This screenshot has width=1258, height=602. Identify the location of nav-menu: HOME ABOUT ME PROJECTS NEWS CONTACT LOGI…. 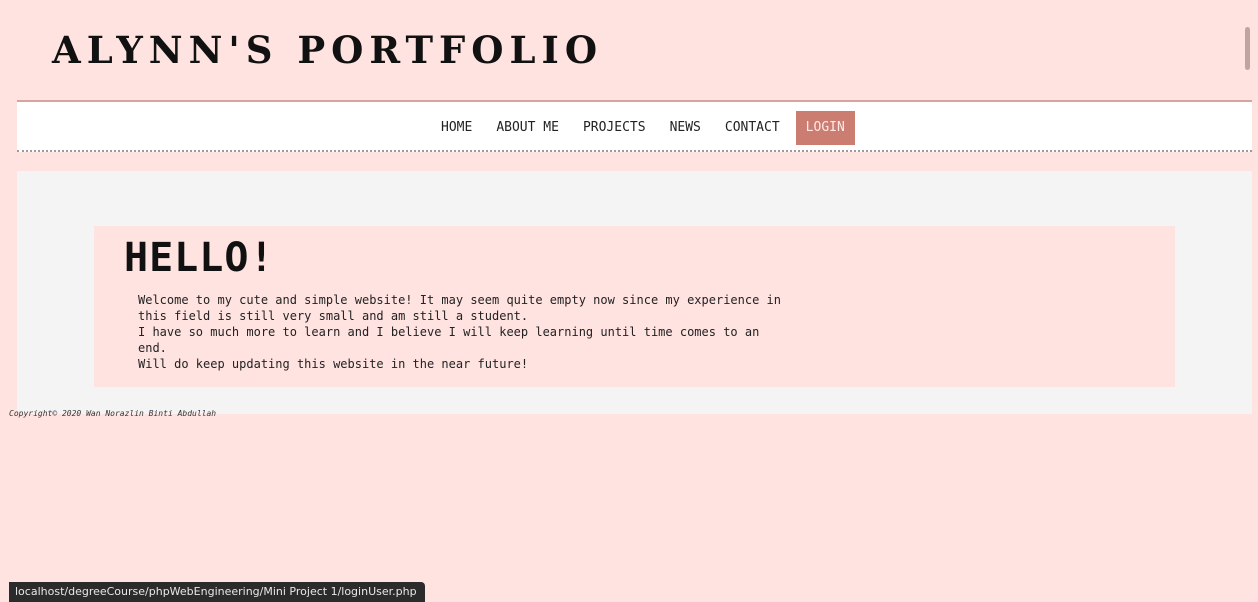
(642, 128).